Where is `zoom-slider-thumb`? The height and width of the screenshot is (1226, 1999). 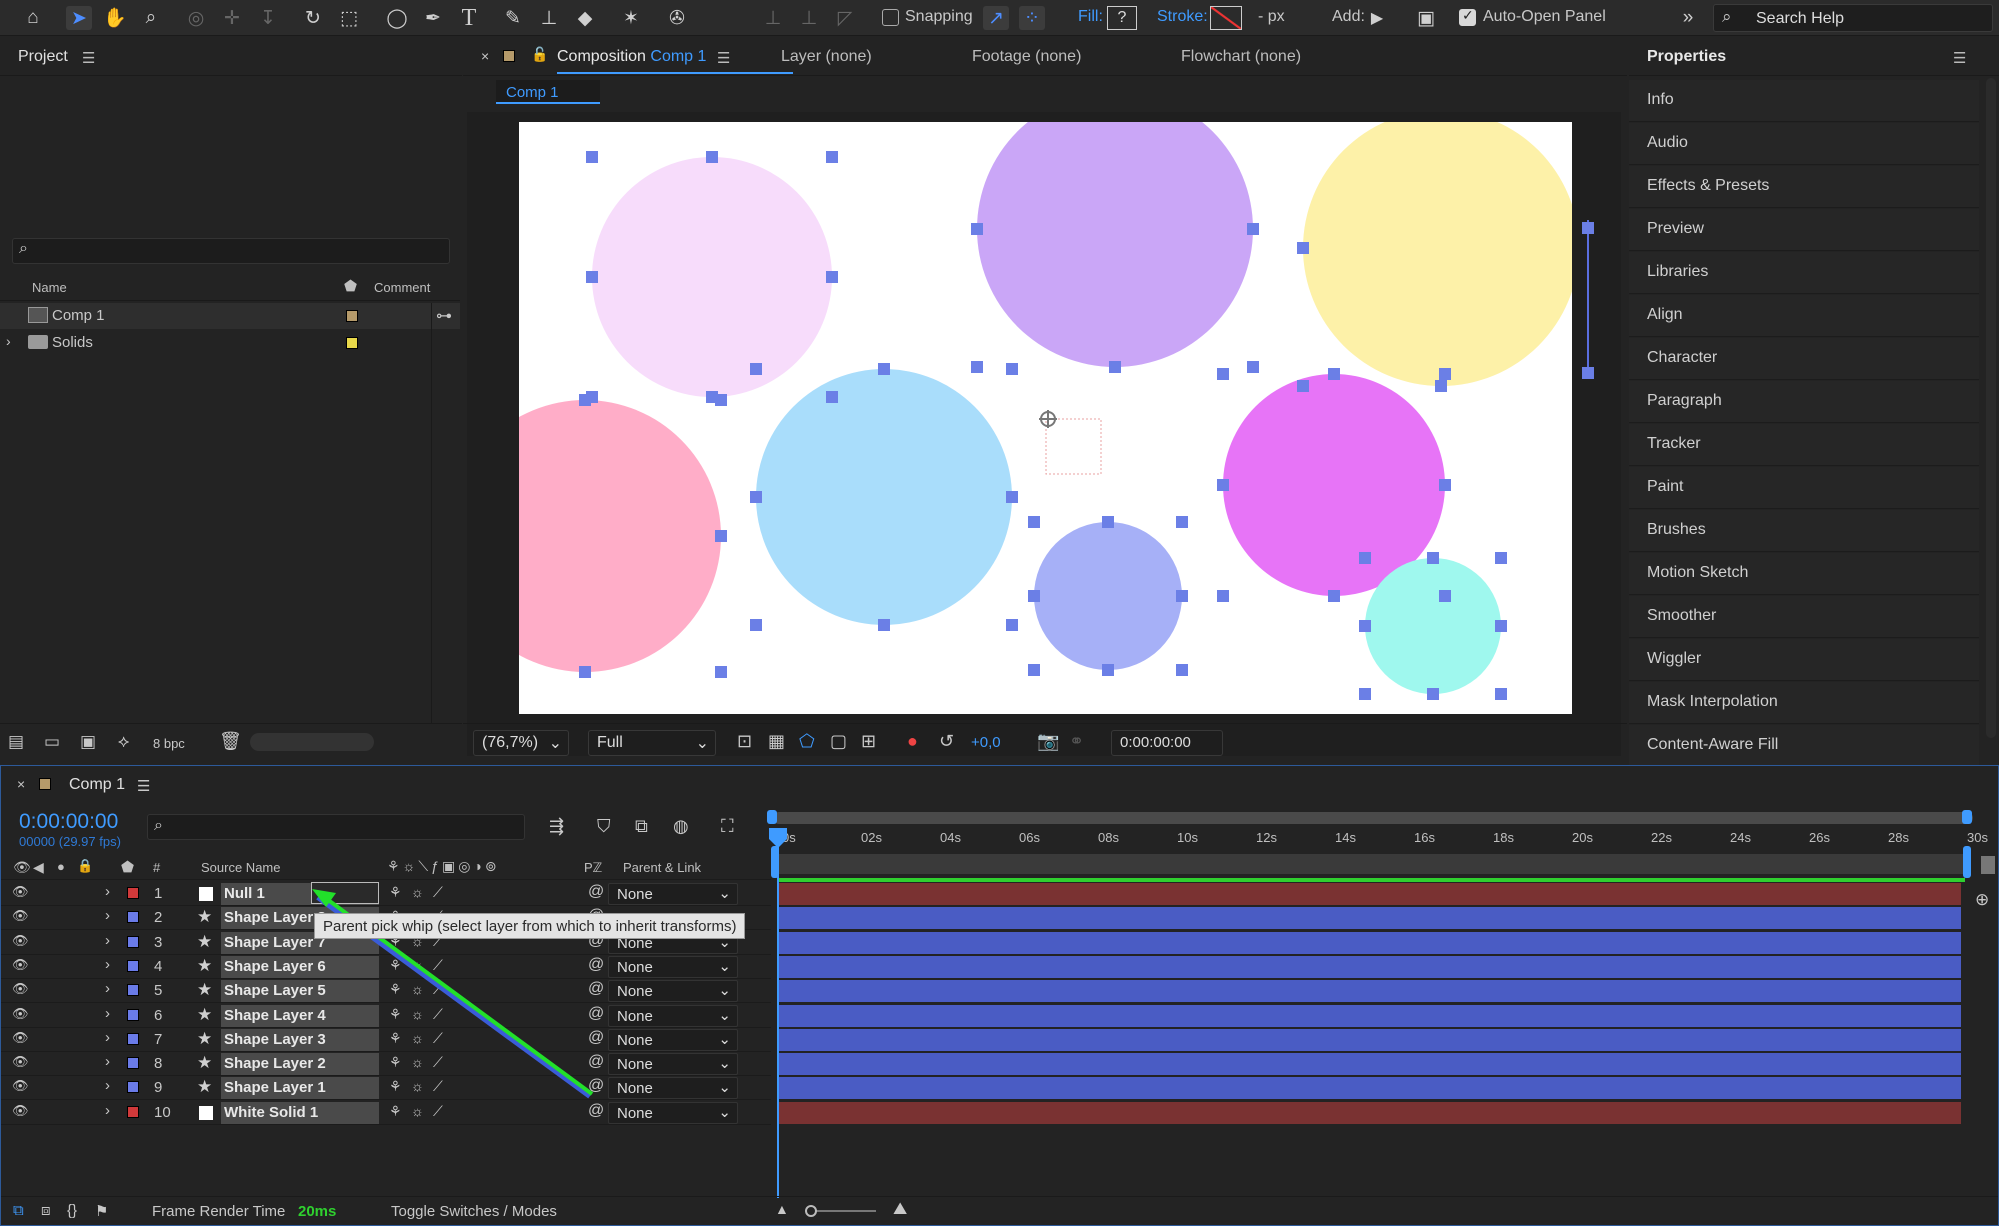
zoom-slider-thumb is located at coordinates (811, 1211).